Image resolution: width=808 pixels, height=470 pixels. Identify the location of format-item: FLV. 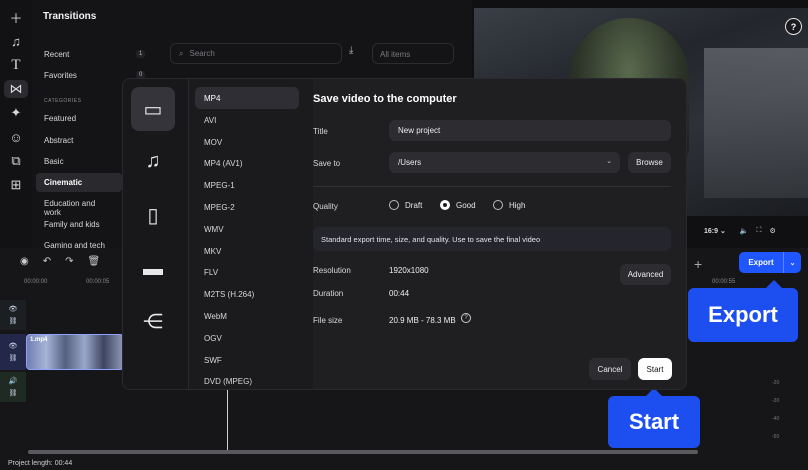
(247, 272).